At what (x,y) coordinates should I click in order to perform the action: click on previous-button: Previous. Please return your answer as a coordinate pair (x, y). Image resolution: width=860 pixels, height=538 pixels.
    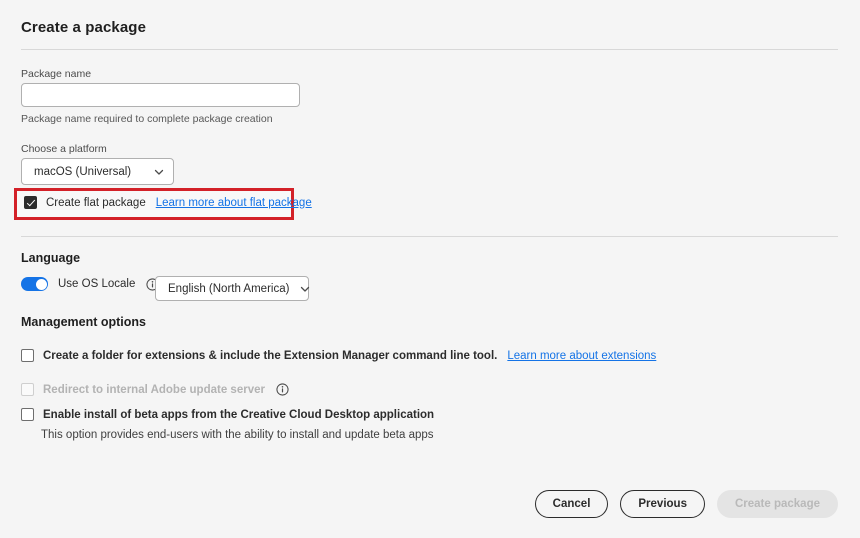
    Looking at the image, I should click on (662, 504).